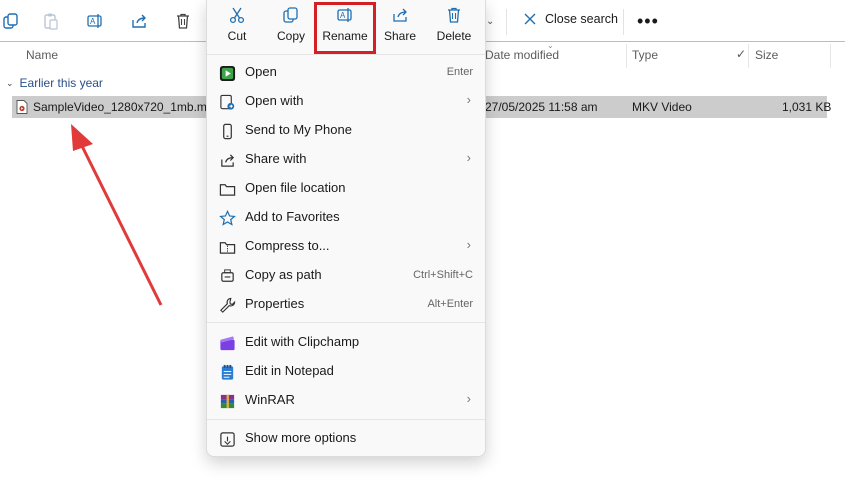 Image resolution: width=845 pixels, height=478 pixels. What do you see at coordinates (274, 100) in the screenshot?
I see `menu-item-label: Open with` at bounding box center [274, 100].